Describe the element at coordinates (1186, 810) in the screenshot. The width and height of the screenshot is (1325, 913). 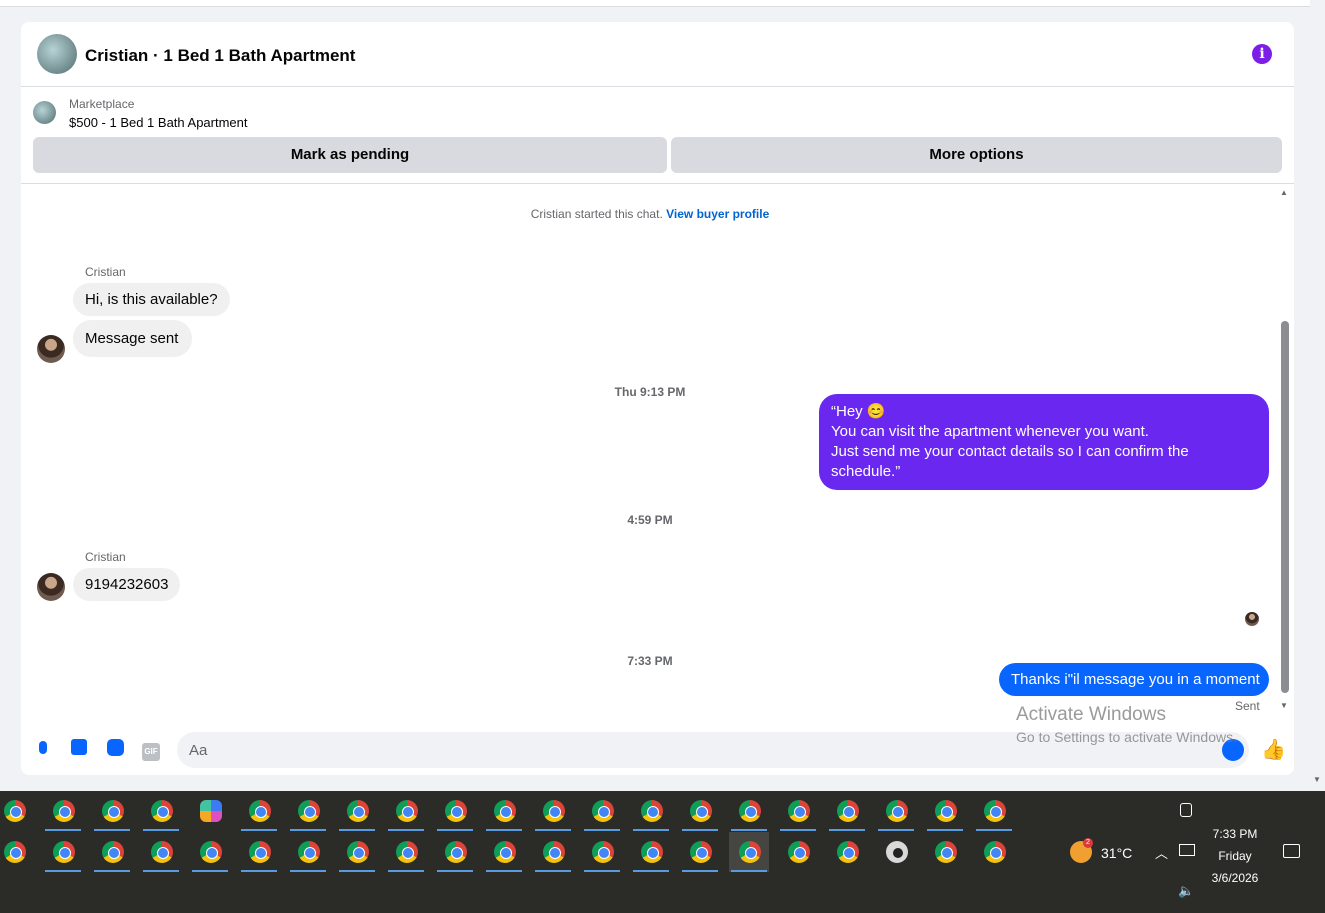
I see `camera-icon` at that location.